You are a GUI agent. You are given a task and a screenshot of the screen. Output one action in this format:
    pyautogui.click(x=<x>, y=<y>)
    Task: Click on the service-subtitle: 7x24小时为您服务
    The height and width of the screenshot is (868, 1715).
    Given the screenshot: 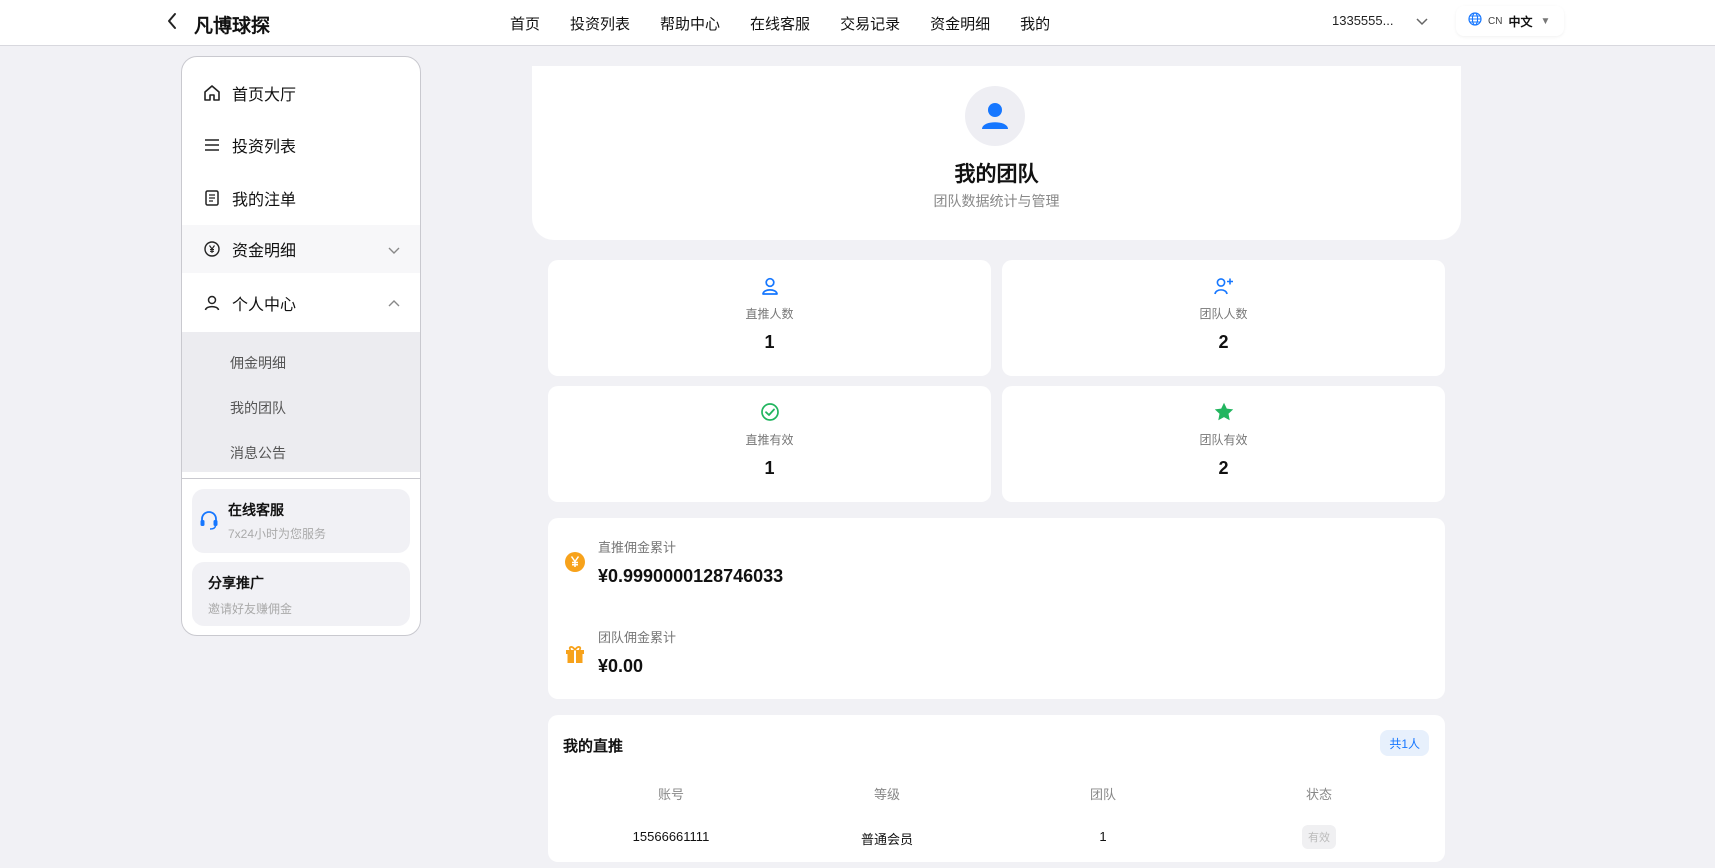 What is the action you would take?
    pyautogui.click(x=277, y=534)
    